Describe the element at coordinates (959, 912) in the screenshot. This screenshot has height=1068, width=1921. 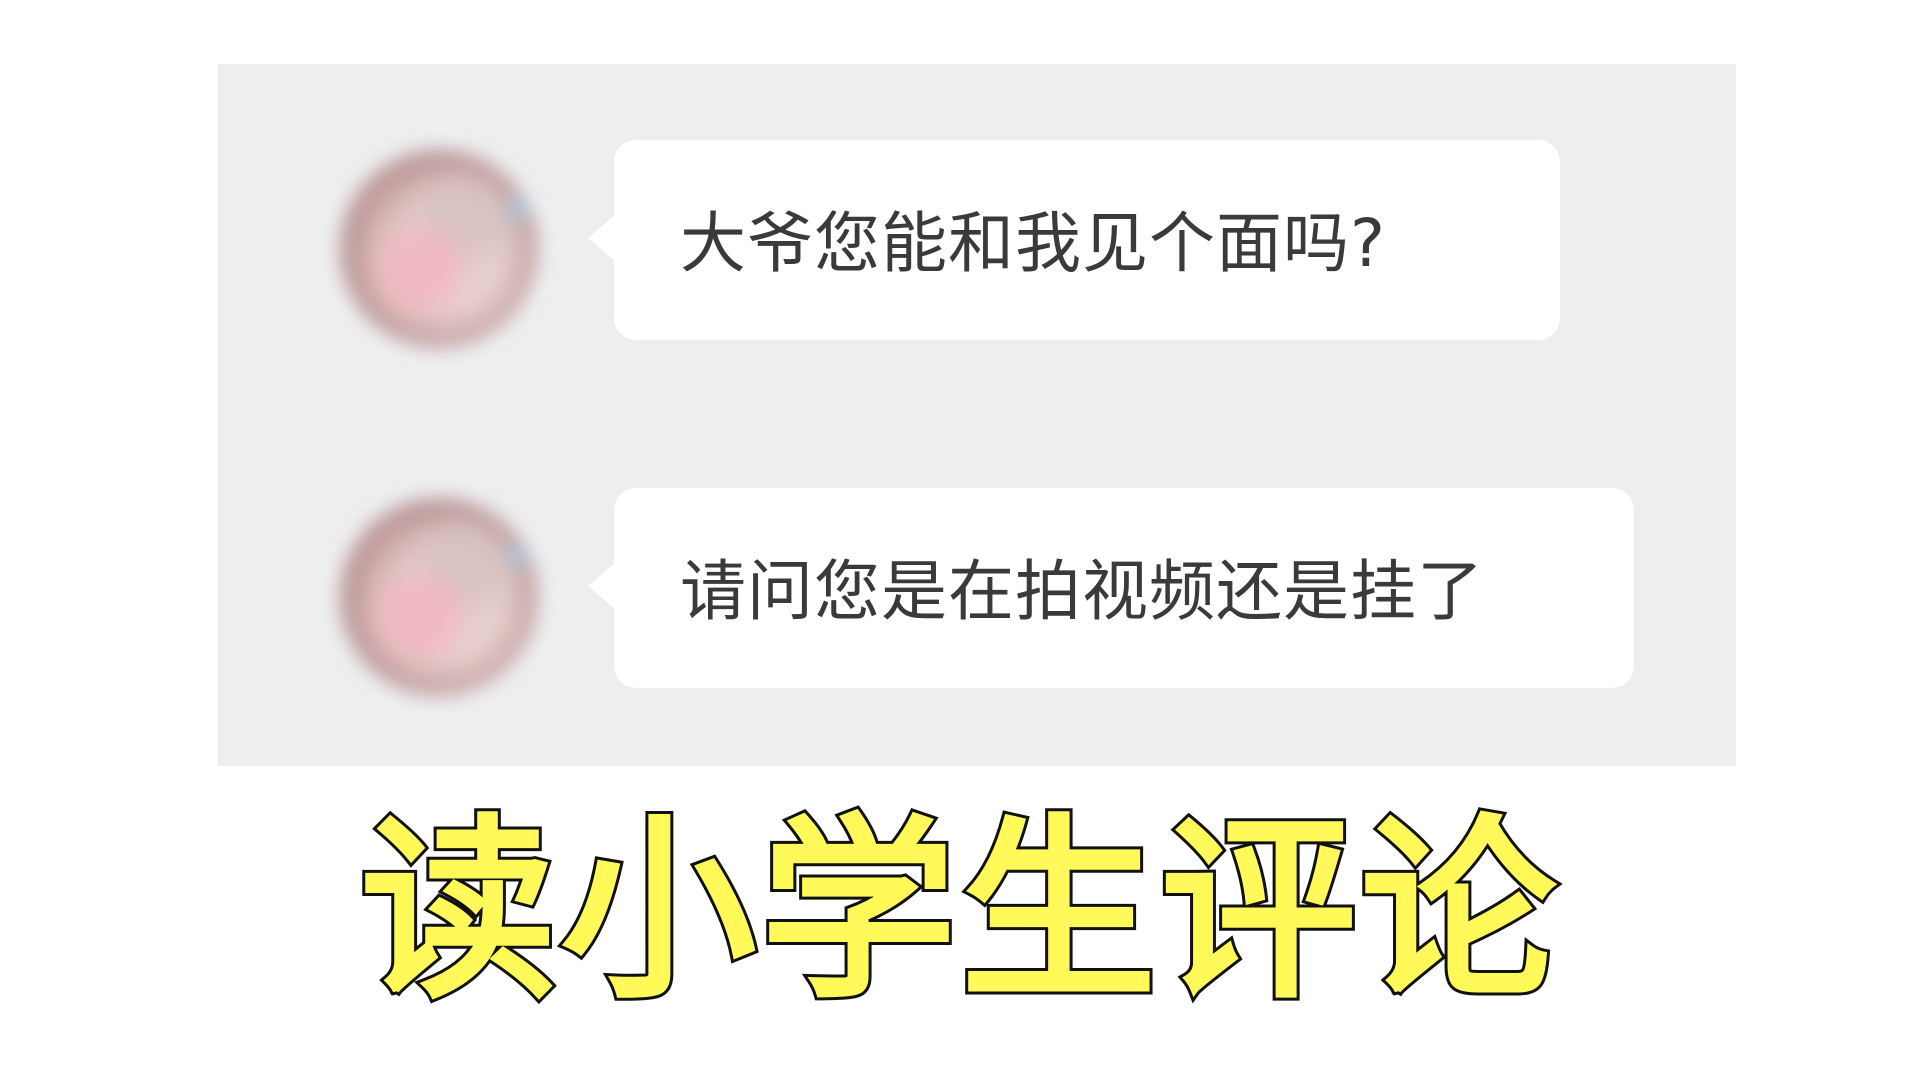
I see `headline-title: 读小学生评论` at that location.